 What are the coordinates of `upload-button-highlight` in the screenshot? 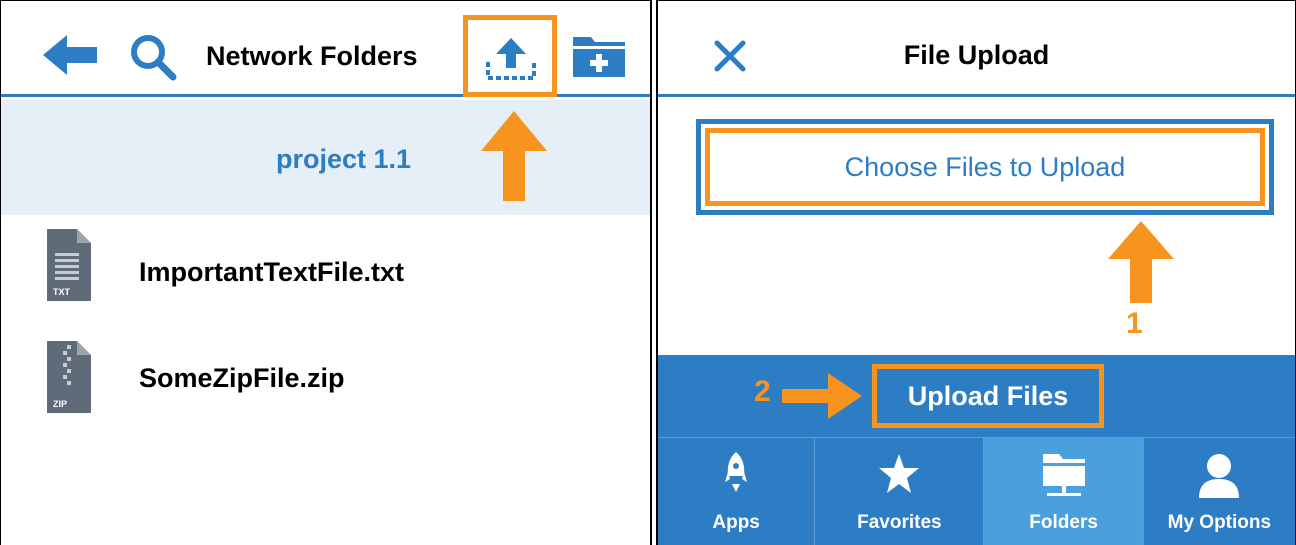 It's located at (510, 56).